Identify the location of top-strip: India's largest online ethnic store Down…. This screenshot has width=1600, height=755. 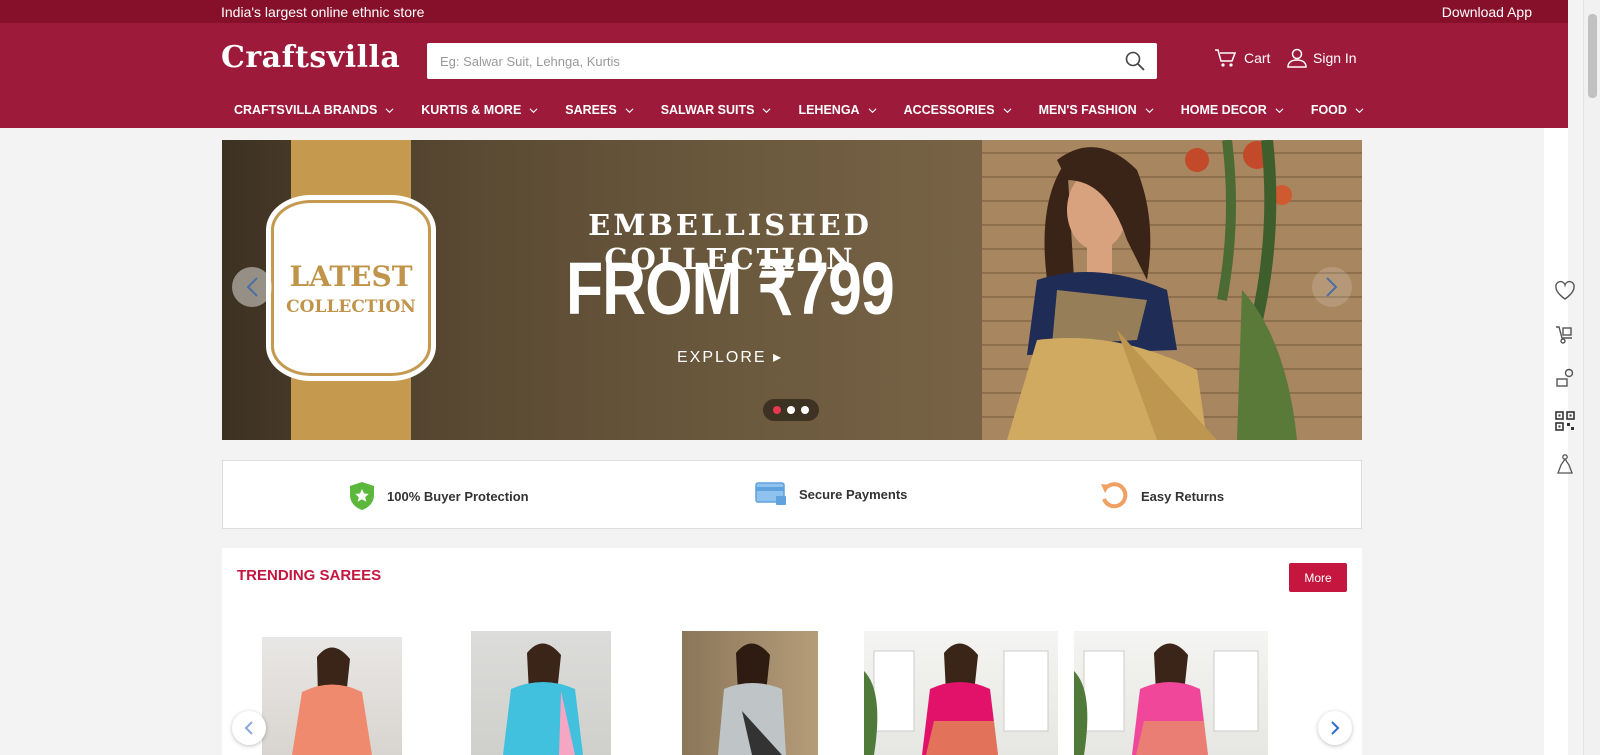
(784, 11).